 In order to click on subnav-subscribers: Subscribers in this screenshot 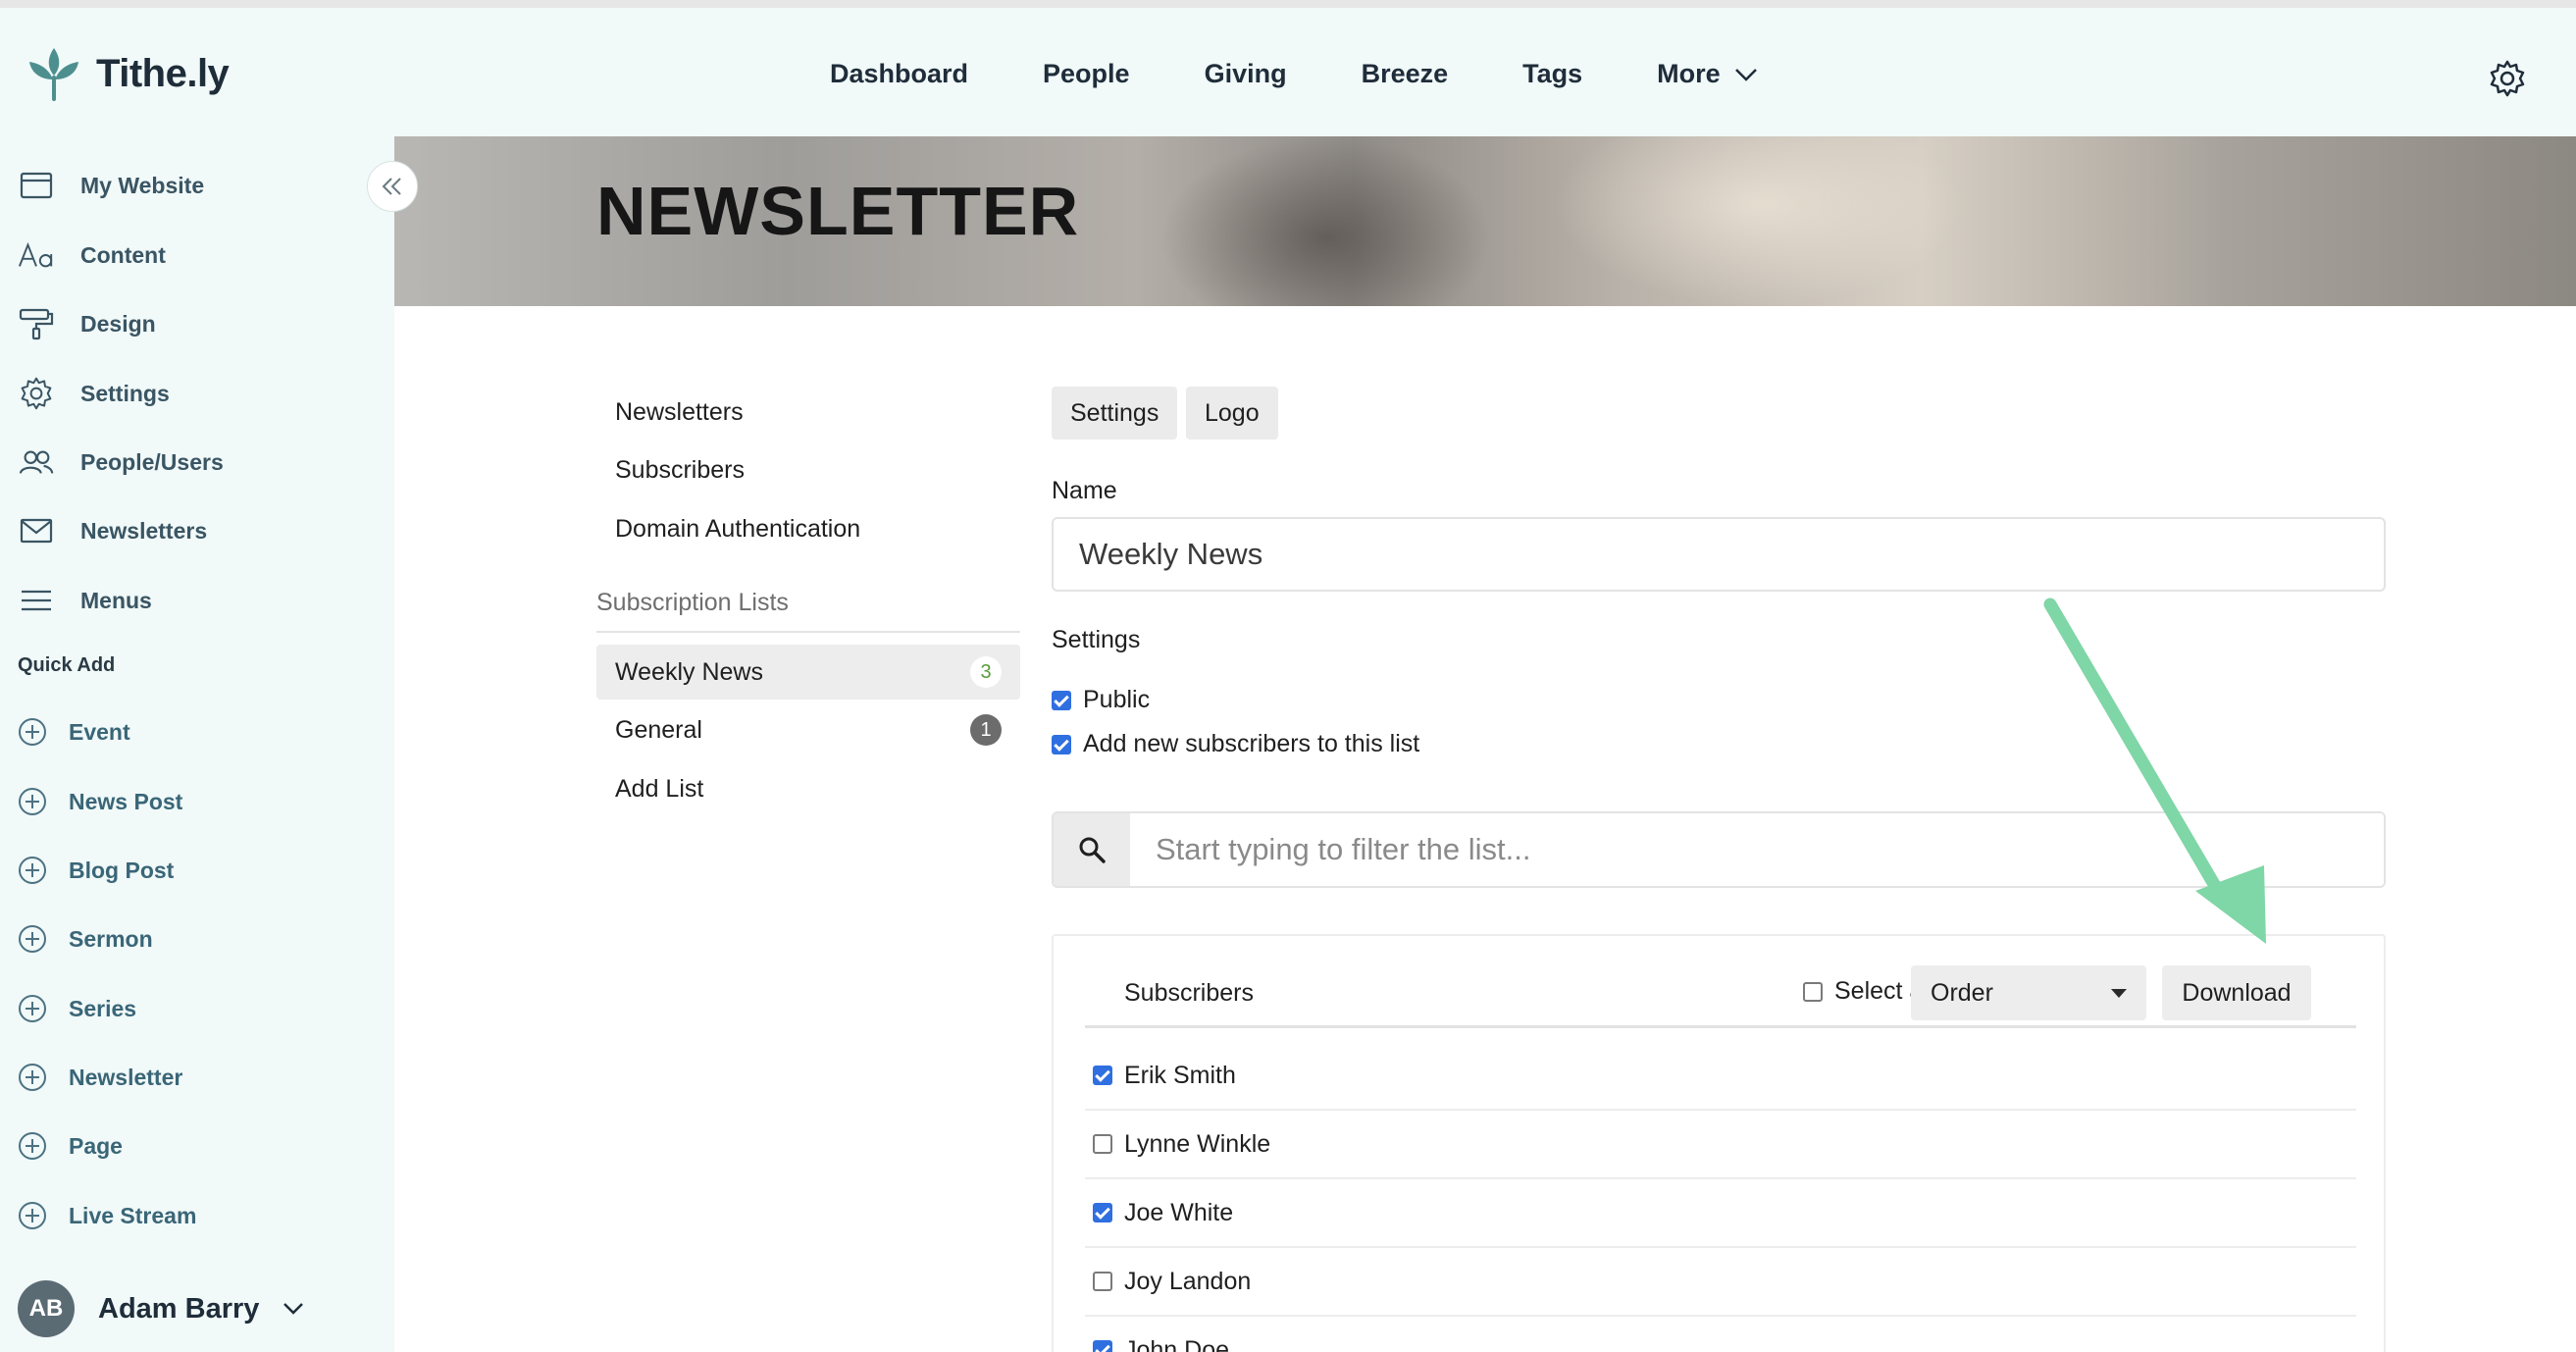, I will do `click(680, 470)`.